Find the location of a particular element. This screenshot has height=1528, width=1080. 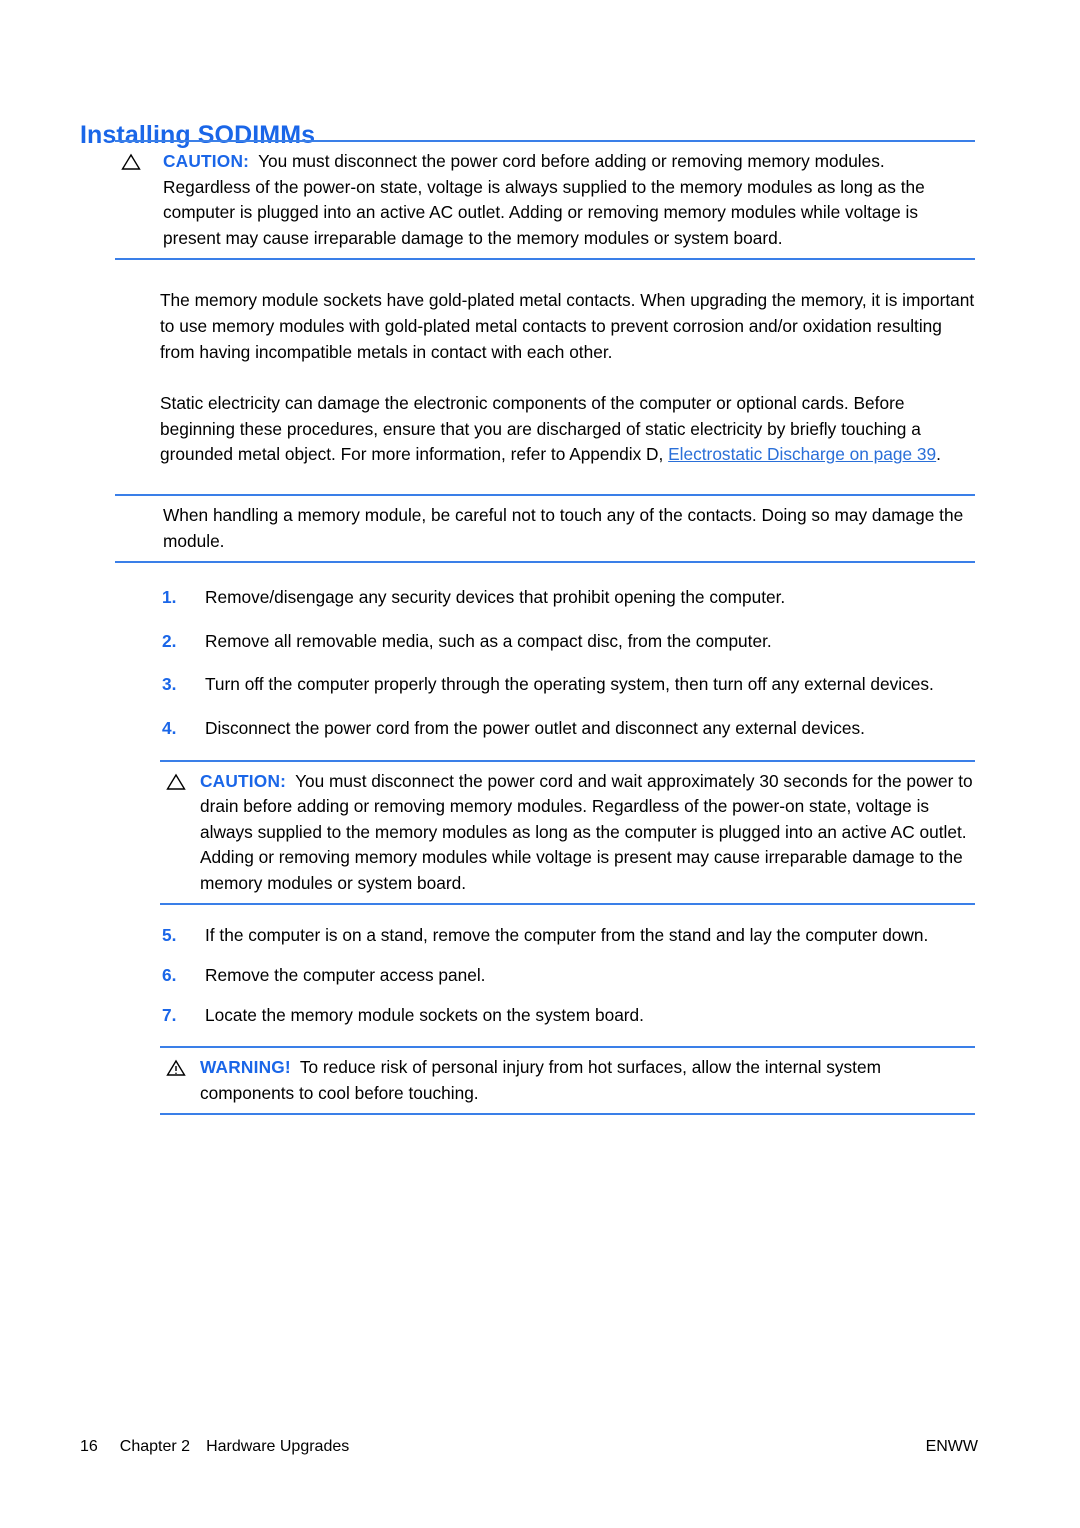

caution-label-1: CAUTION: is located at coordinates (206, 161).